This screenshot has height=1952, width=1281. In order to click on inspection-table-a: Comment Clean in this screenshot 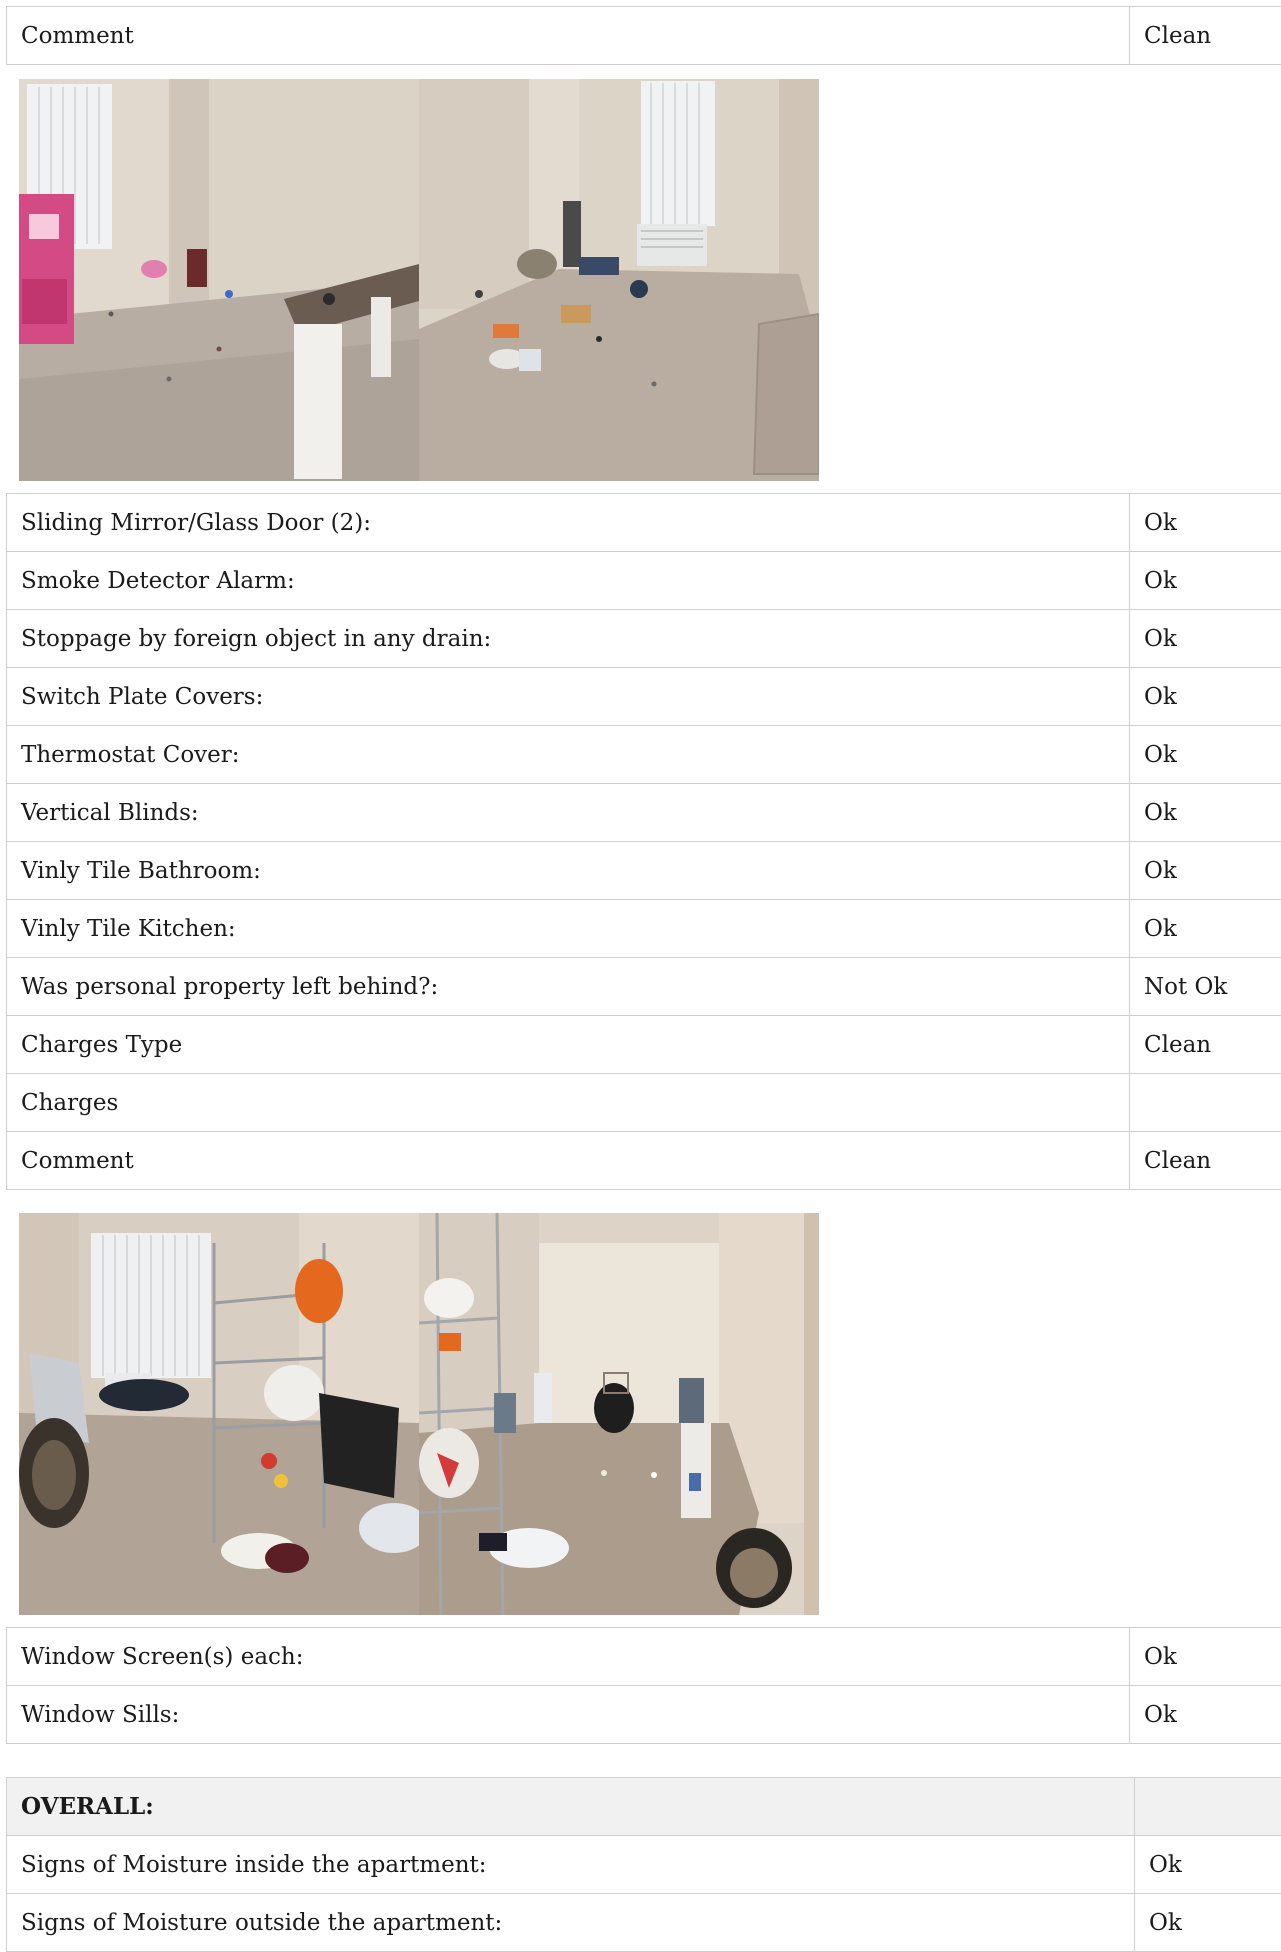, I will do `click(643, 35)`.